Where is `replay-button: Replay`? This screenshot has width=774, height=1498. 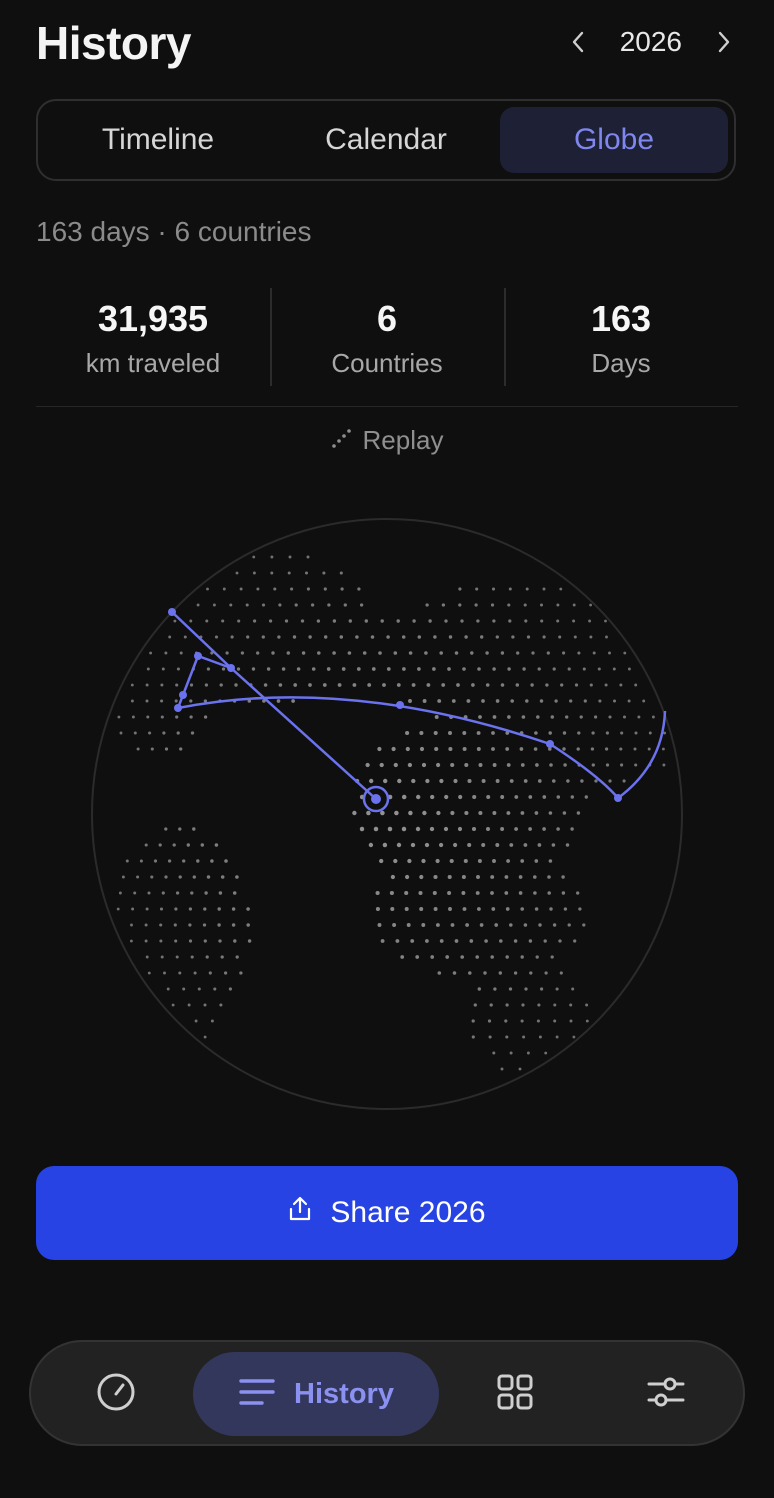 replay-button: Replay is located at coordinates (387, 440).